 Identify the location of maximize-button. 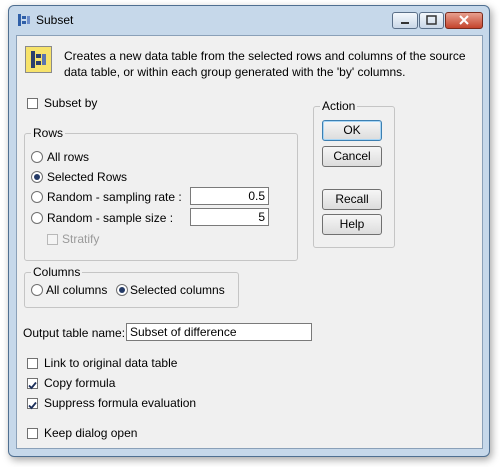
(431, 20).